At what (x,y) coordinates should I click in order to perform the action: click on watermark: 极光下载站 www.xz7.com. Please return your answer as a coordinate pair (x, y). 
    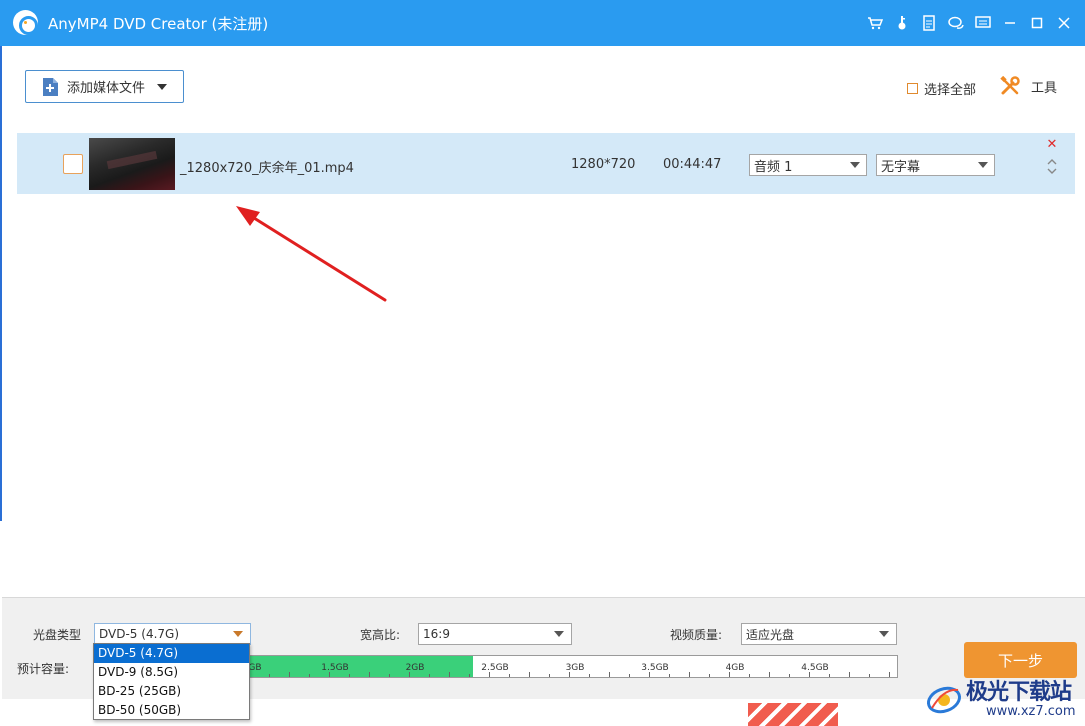
    Looking at the image, I should click on (1004, 700).